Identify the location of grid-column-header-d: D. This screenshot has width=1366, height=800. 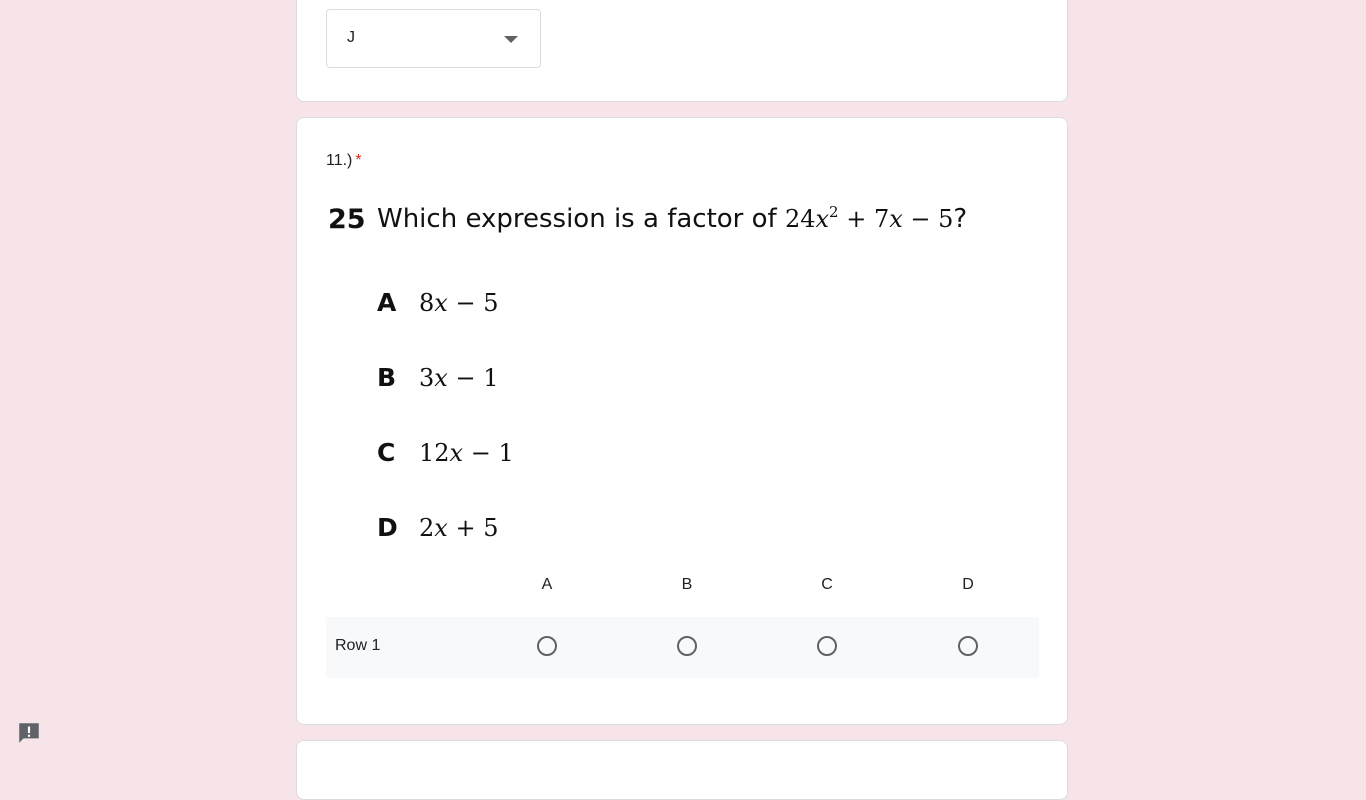
(968, 584).